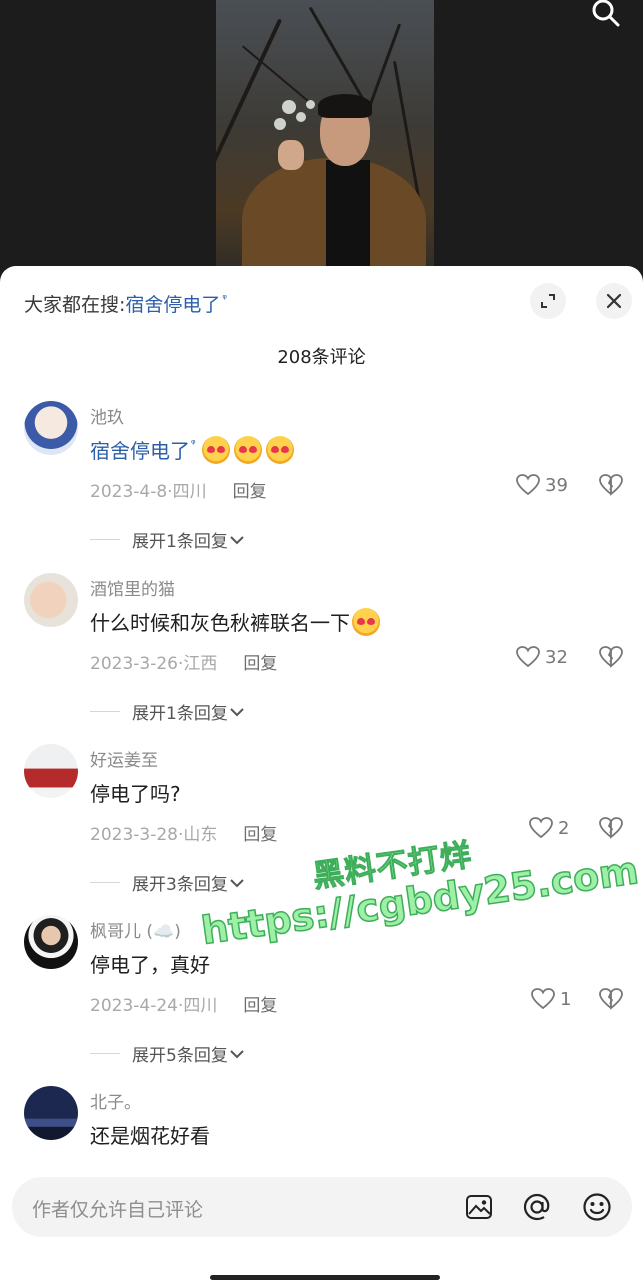 Image resolution: width=643 pixels, height=1280 pixels. What do you see at coordinates (107, 415) in the screenshot?
I see `comment-username: 池玖` at bounding box center [107, 415].